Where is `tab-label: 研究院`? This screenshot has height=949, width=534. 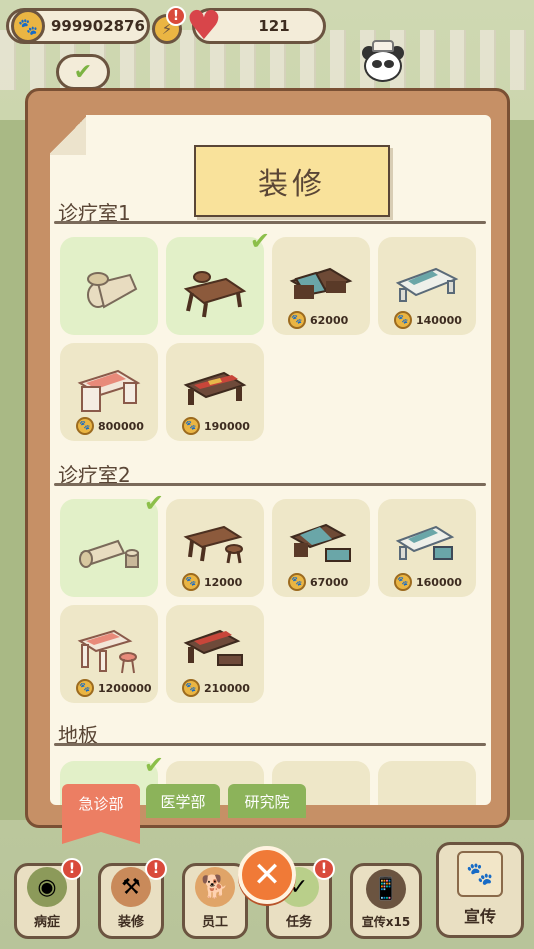 tab-label: 研究院 is located at coordinates (267, 801).